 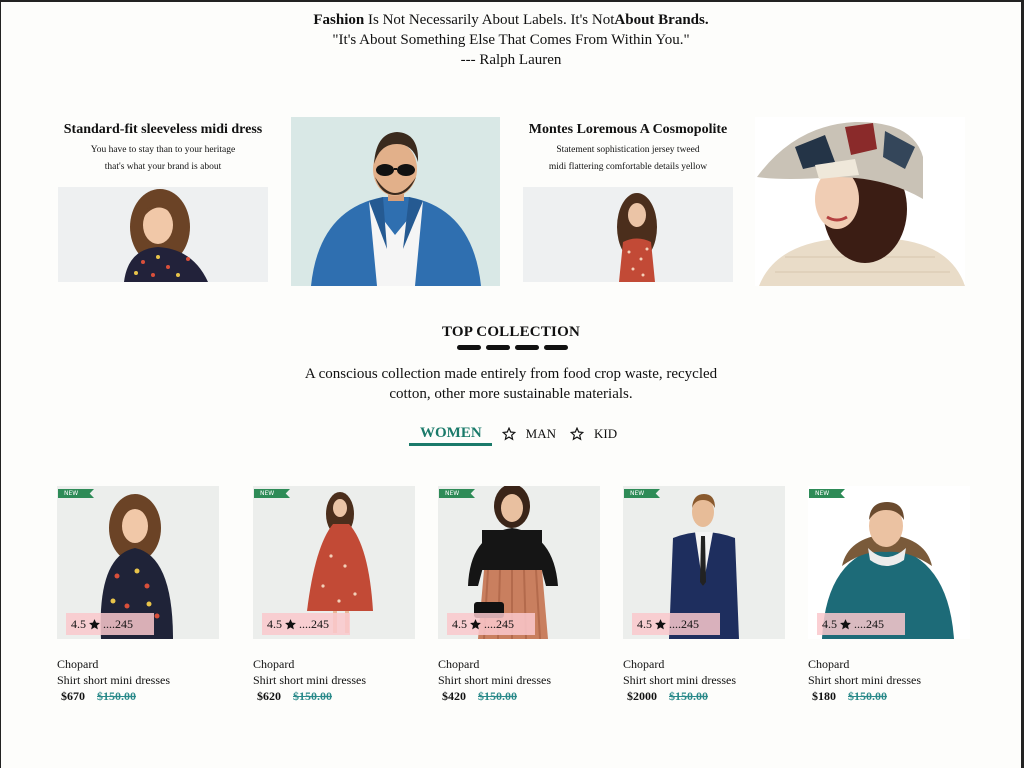 What do you see at coordinates (479, 696) in the screenshot?
I see `product-price-row: $420 $150.00` at bounding box center [479, 696].